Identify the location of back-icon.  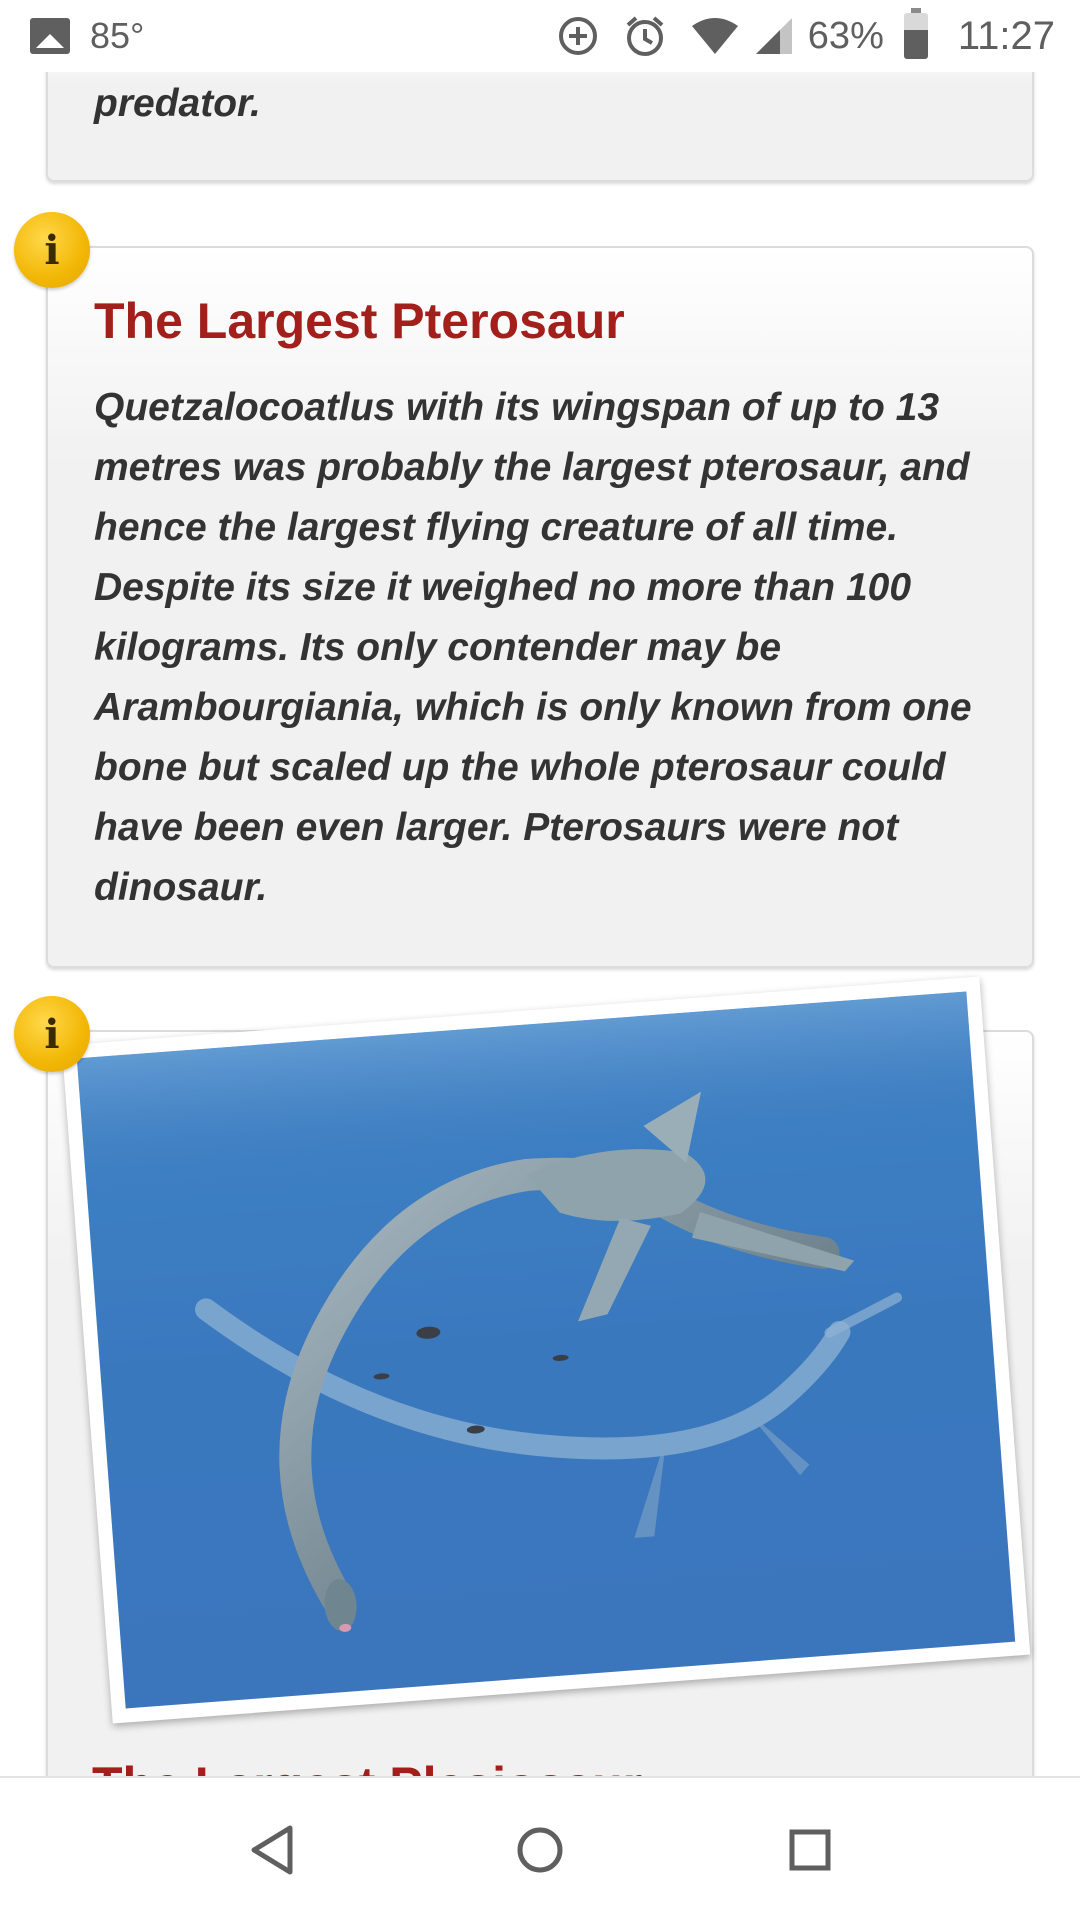
(272, 1850).